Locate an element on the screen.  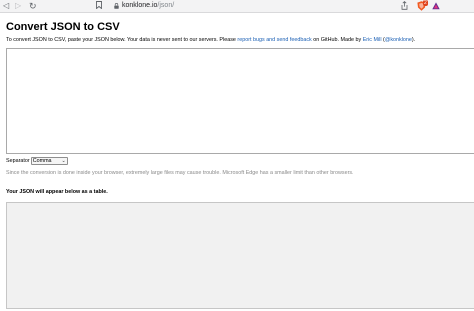
reload-icon: ↻ is located at coordinates (33, 6).